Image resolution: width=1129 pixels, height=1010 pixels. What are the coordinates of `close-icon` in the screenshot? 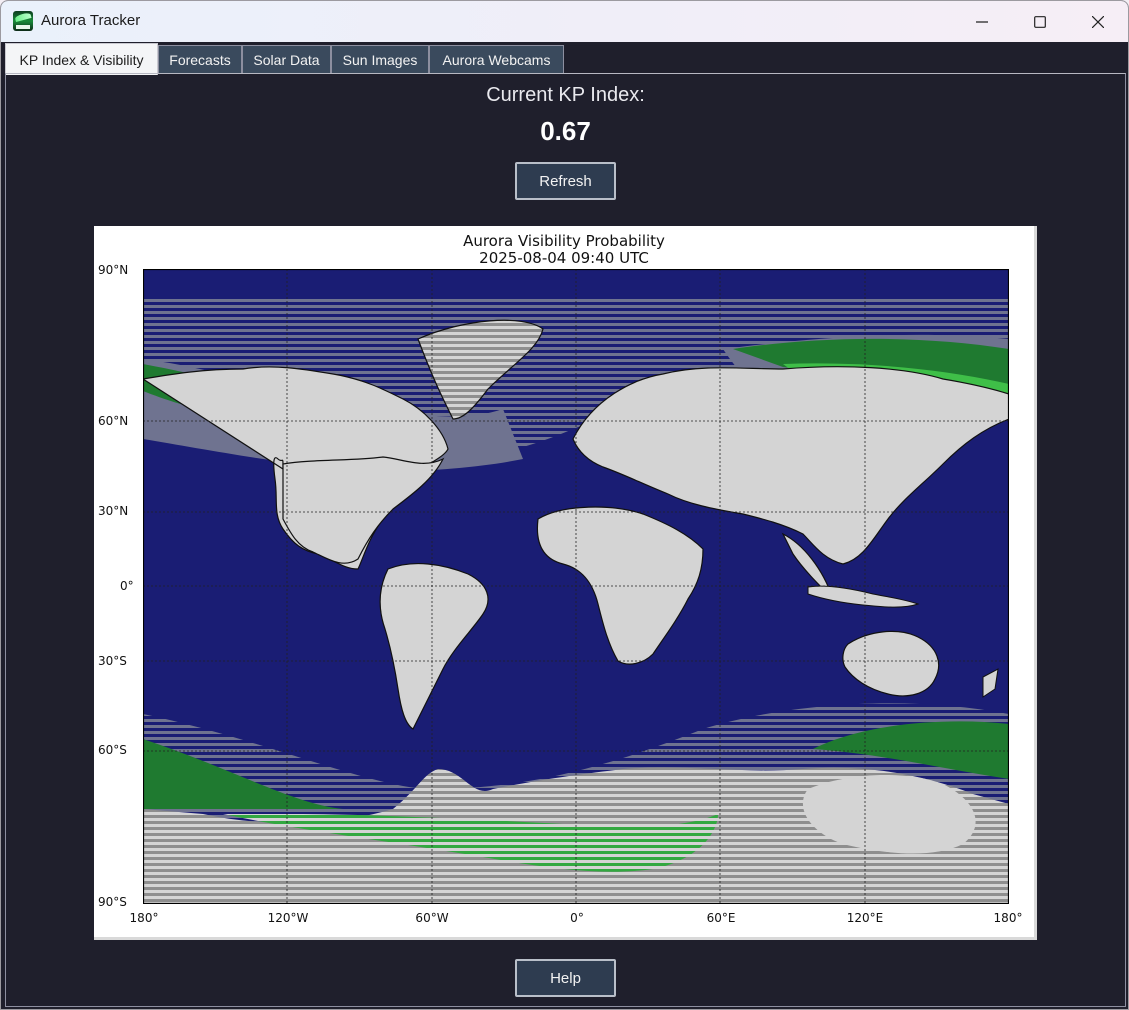 It's located at (1098, 21).